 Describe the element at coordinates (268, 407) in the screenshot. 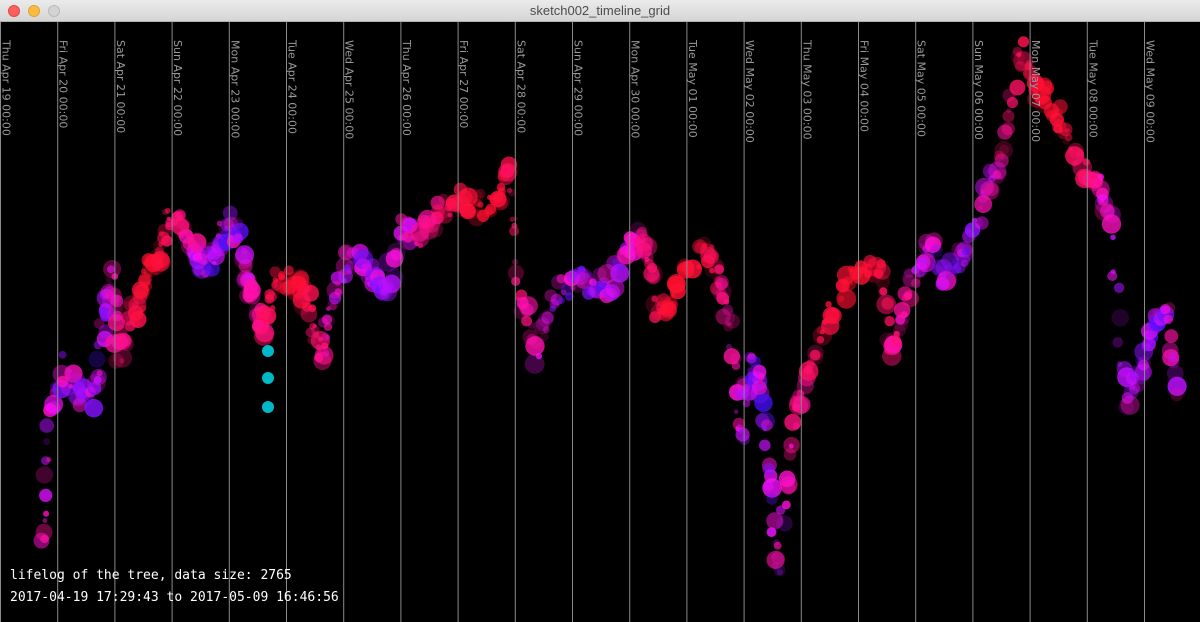

I see `marker-point` at that location.